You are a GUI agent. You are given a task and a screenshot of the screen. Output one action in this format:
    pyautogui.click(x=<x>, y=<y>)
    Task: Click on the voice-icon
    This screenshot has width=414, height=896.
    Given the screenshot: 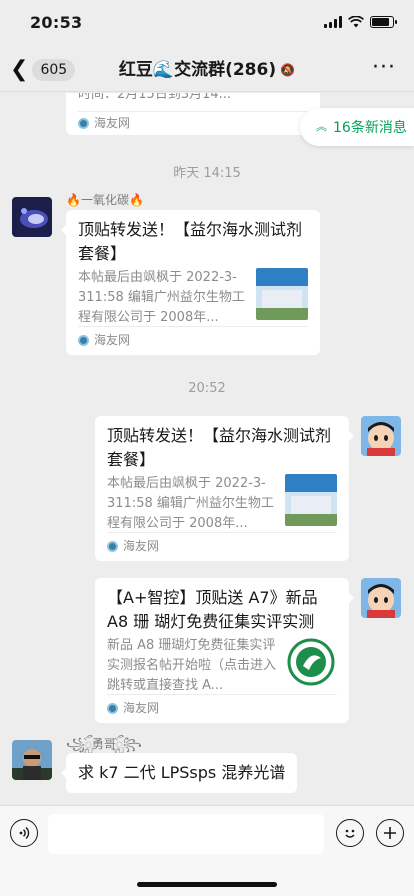 What is the action you would take?
    pyautogui.click(x=24, y=833)
    